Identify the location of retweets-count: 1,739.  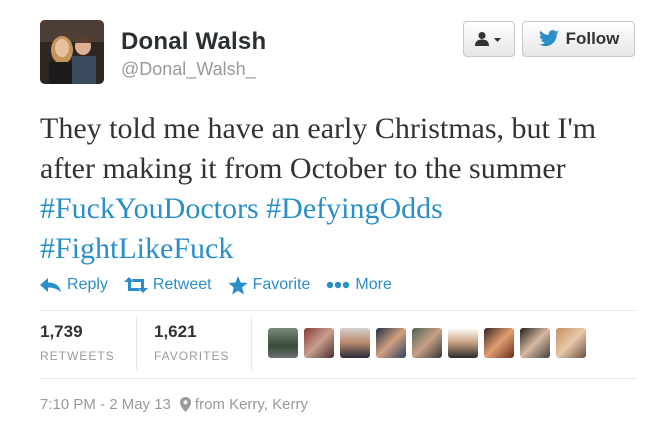
(61, 331).